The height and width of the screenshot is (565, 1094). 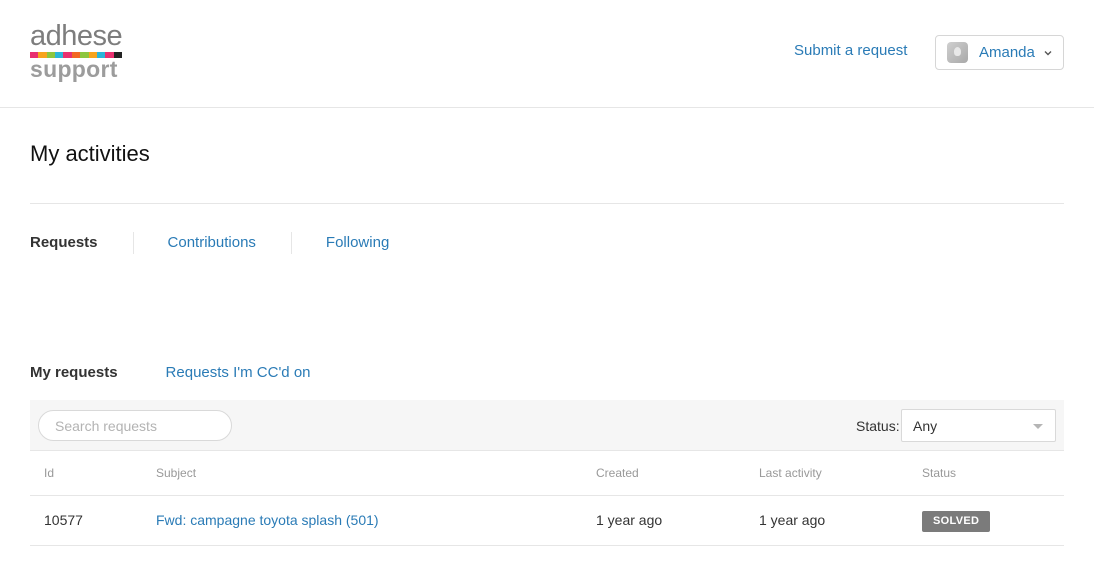 What do you see at coordinates (77, 53) in the screenshot?
I see `adhese-support-logo: adhese support` at bounding box center [77, 53].